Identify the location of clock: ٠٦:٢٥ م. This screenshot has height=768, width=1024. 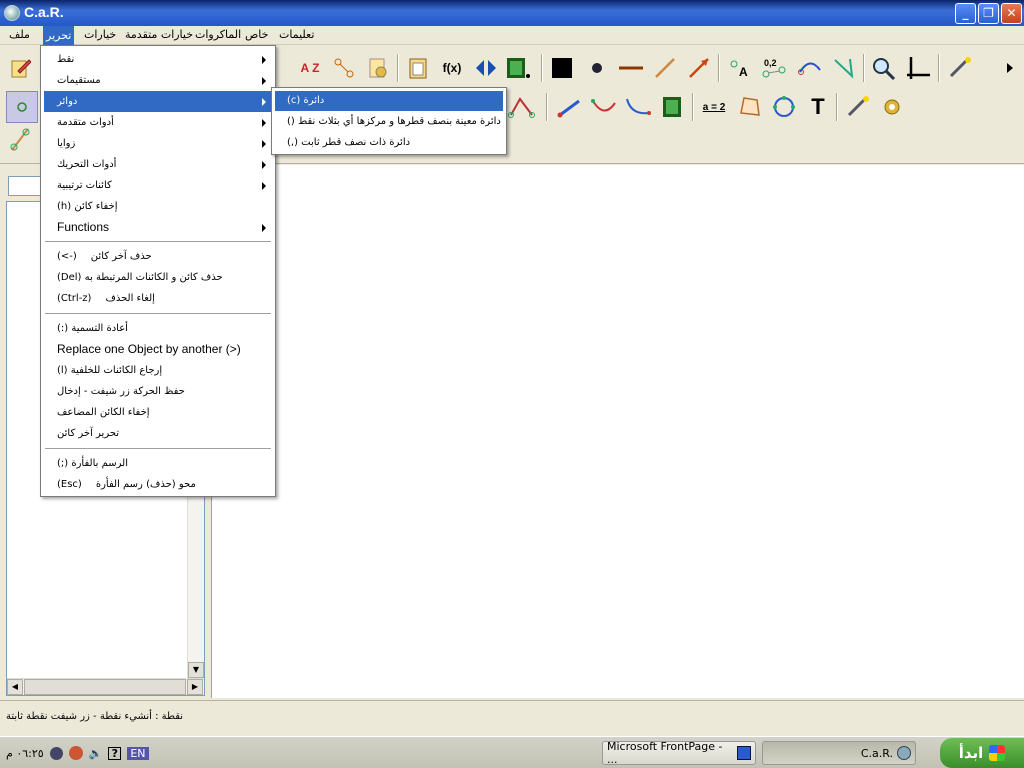
(25, 753).